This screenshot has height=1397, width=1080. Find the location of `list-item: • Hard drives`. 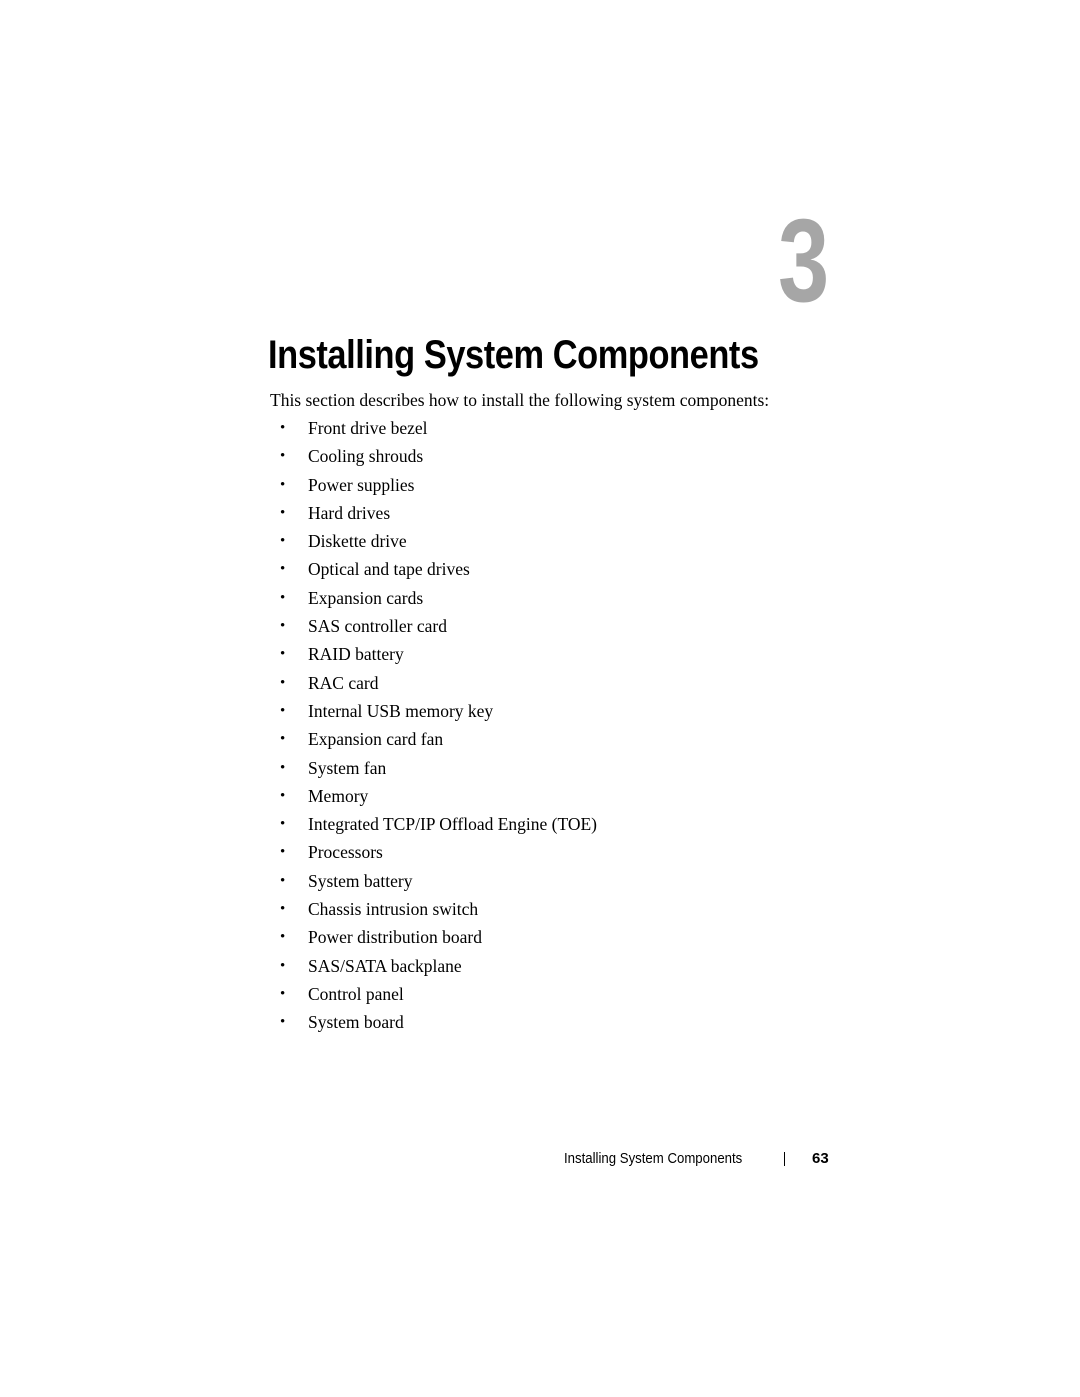

list-item: • Hard drives is located at coordinates (433, 515).